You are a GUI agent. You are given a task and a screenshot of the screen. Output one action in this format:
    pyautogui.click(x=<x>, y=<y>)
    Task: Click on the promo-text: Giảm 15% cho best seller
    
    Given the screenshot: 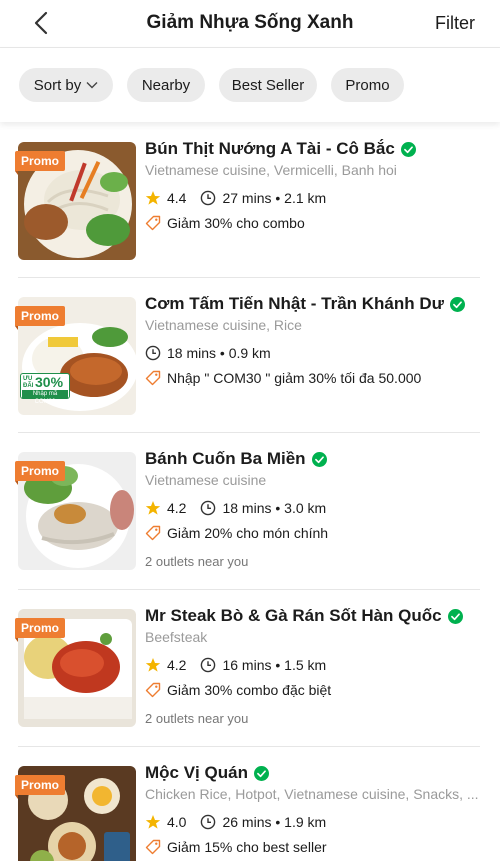 What is the action you would take?
    pyautogui.click(x=247, y=847)
    